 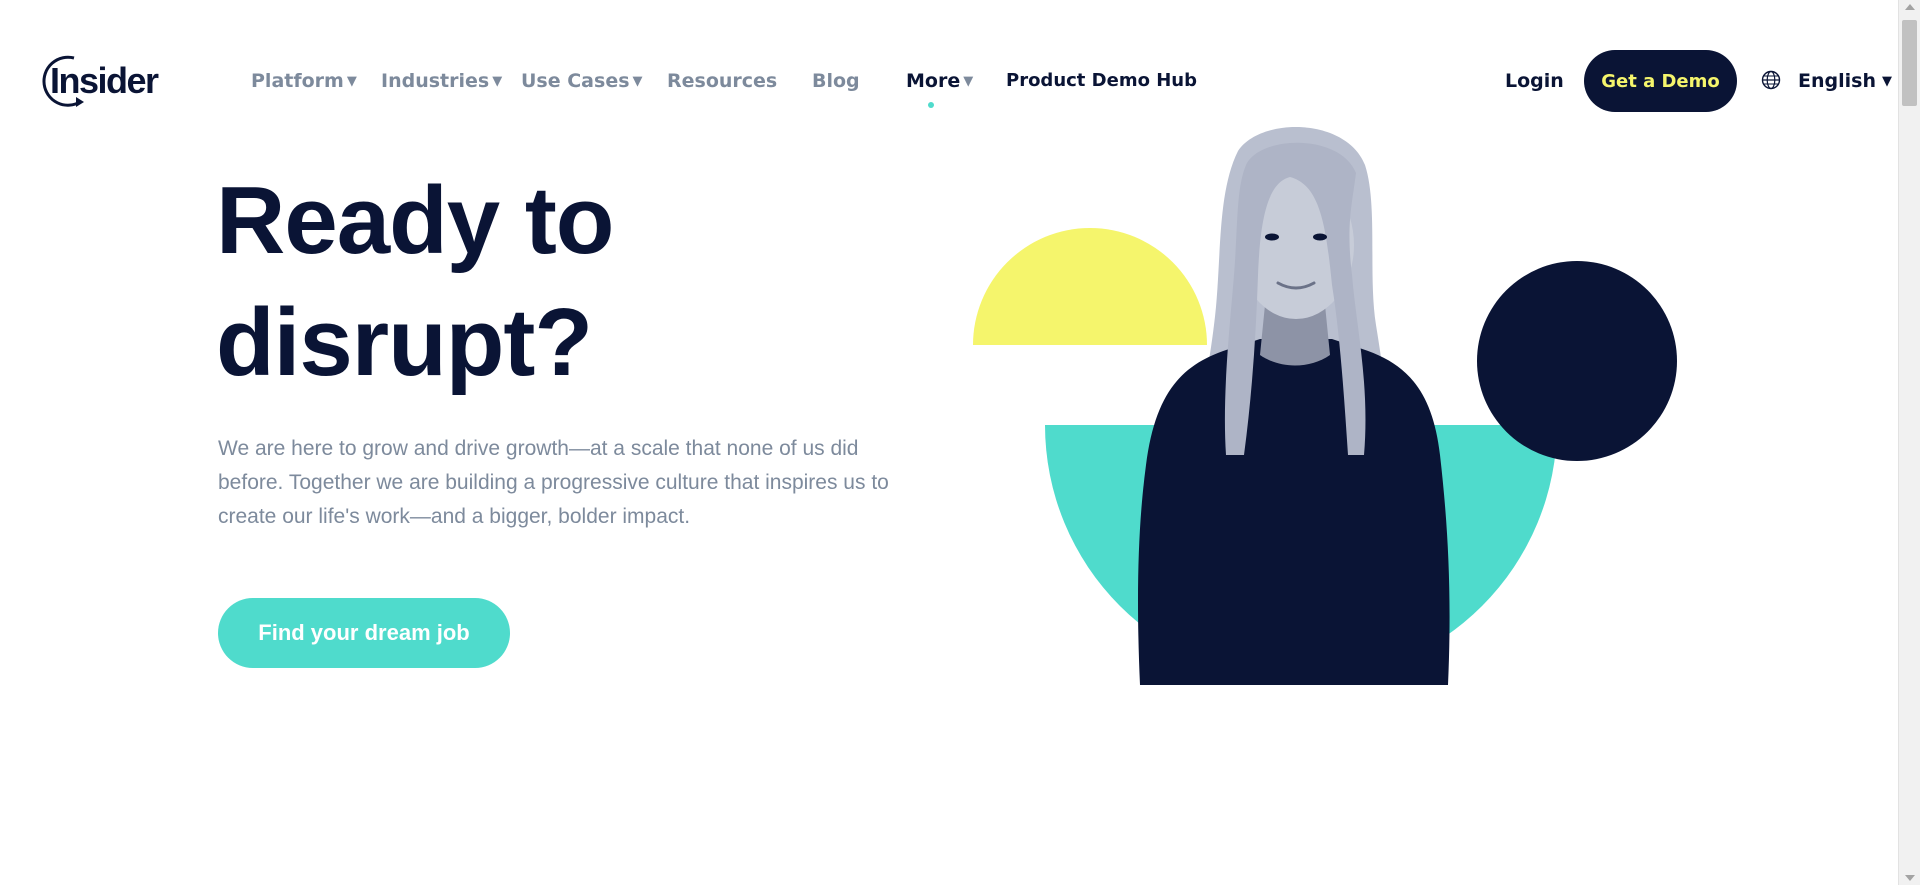 What do you see at coordinates (1910, 7) in the screenshot?
I see `scroll-up-arrow-icon` at bounding box center [1910, 7].